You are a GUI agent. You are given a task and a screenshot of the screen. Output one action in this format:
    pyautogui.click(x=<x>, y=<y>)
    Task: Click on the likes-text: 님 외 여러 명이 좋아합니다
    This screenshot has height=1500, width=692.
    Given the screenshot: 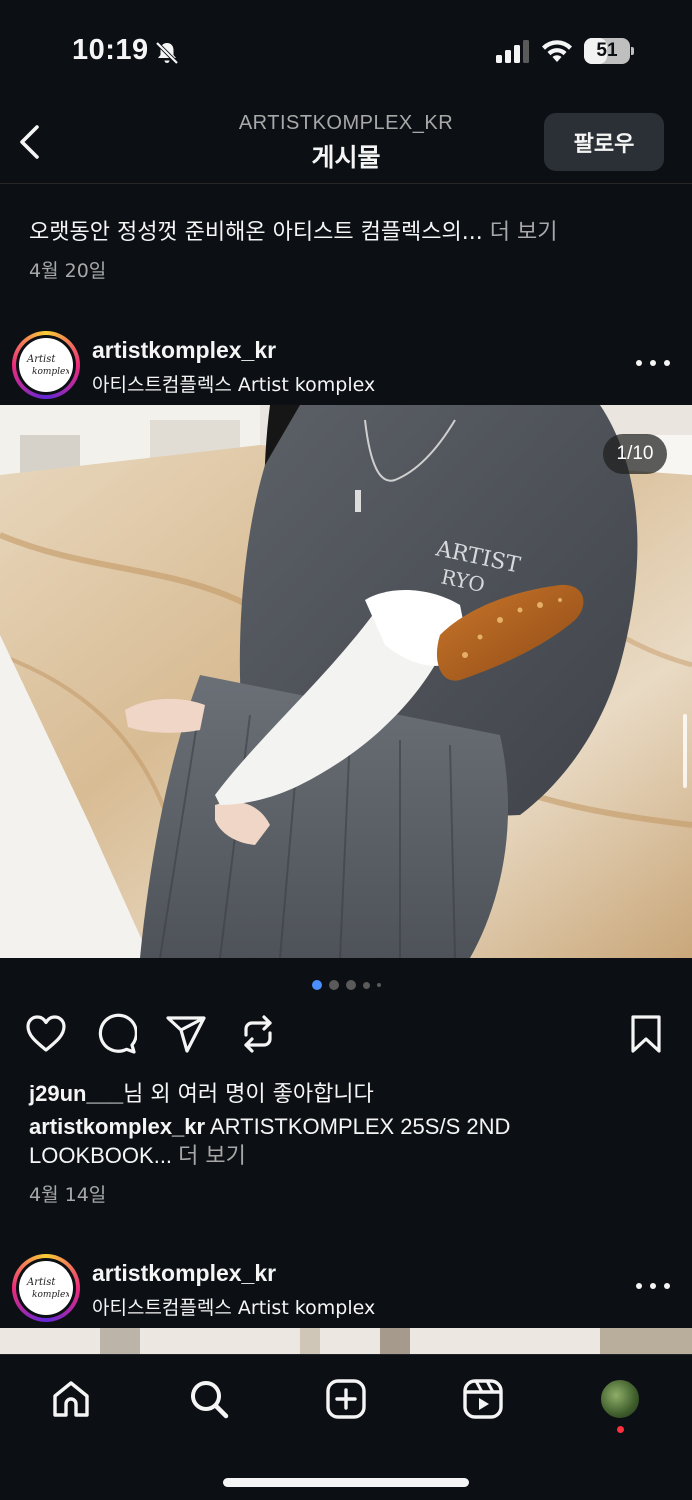 What is the action you would take?
    pyautogui.click(x=248, y=1094)
    